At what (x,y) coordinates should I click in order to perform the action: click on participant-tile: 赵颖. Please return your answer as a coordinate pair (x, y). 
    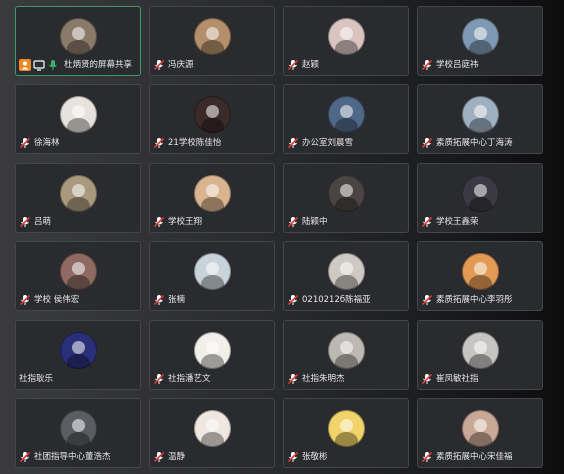
    Looking at the image, I should click on (346, 41).